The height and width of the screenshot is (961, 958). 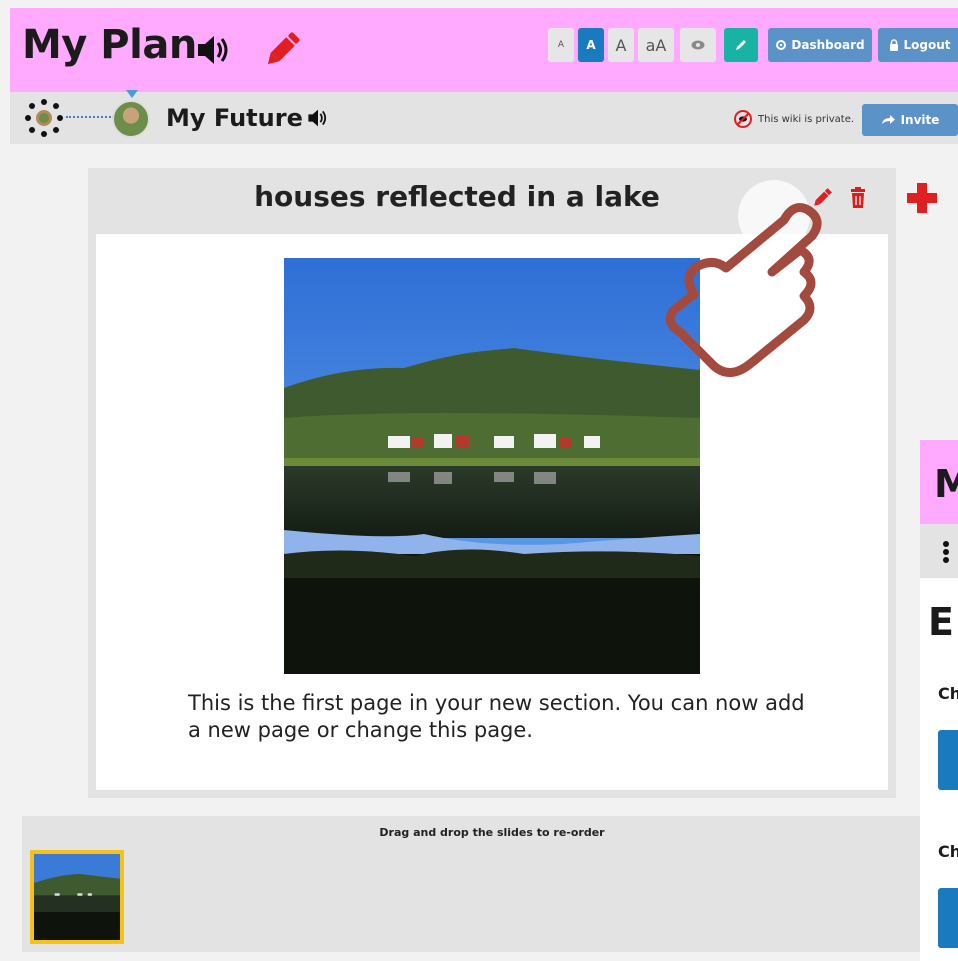 What do you see at coordinates (948, 693) in the screenshot?
I see `side-window-label-1: Ch` at bounding box center [948, 693].